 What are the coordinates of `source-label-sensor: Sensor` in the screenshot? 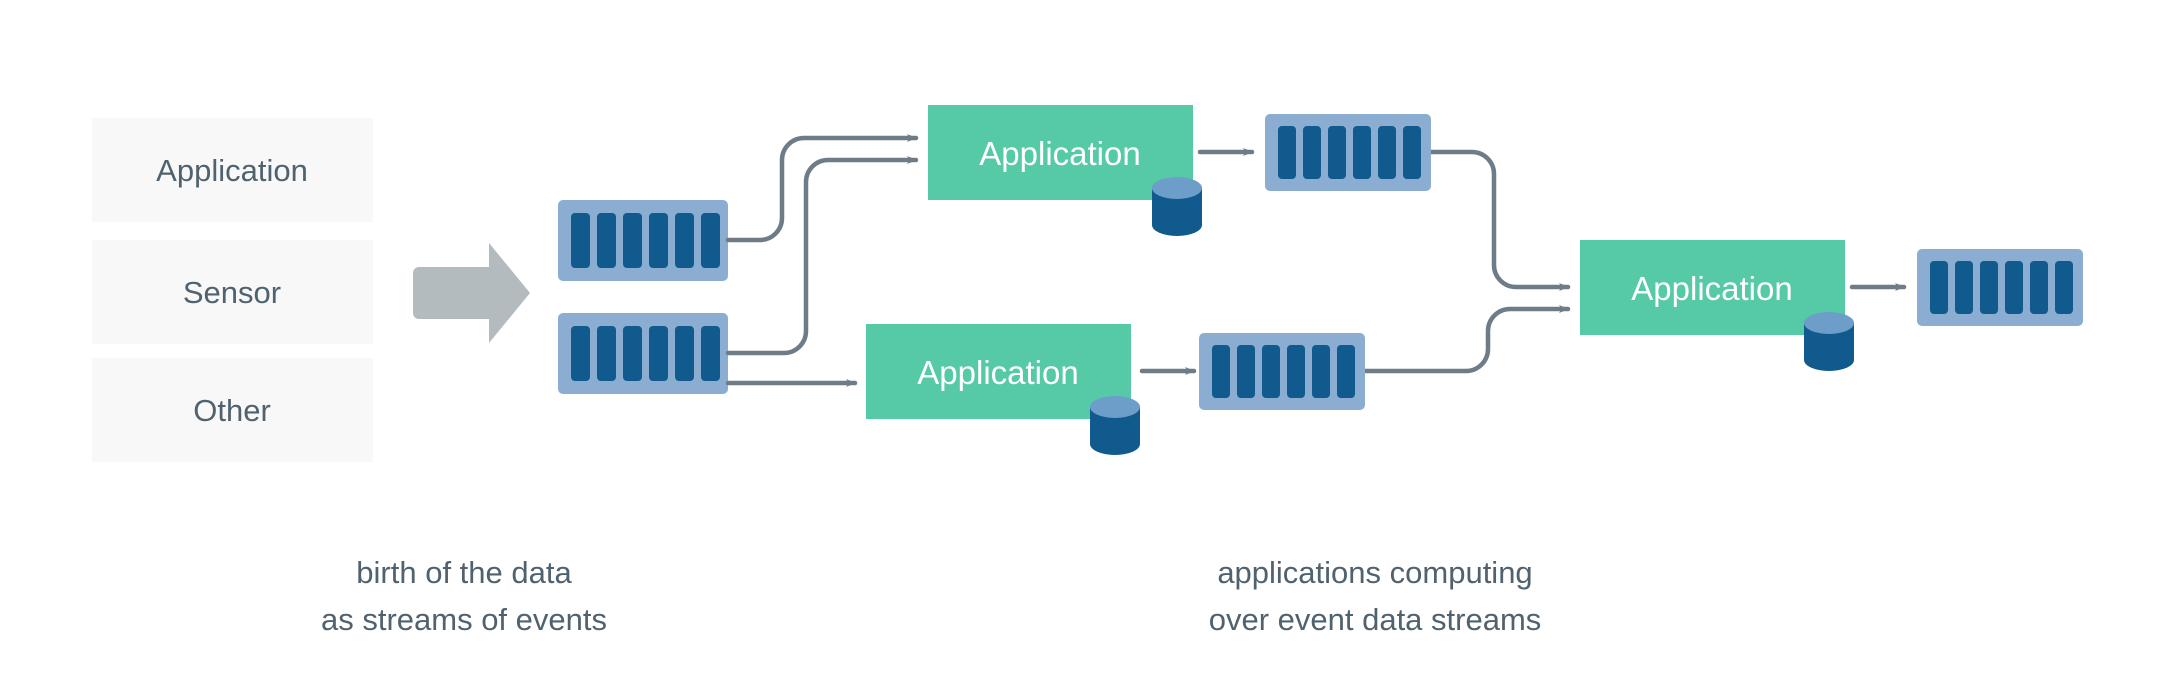 It's located at (232, 292).